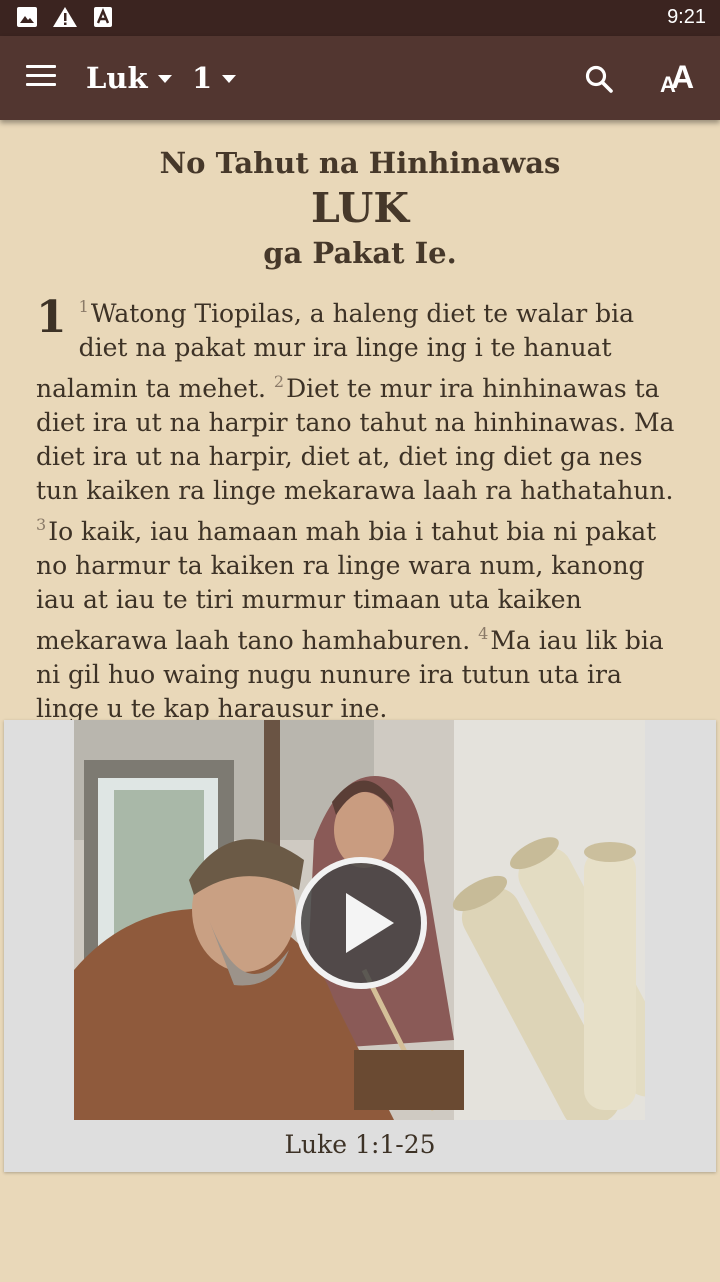 The image size is (720, 1282). I want to click on menu-icon, so click(41, 78).